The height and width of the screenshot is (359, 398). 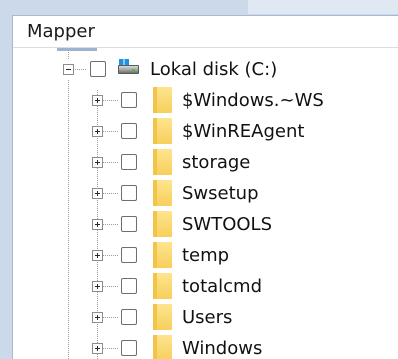 What do you see at coordinates (253, 101) in the screenshot?
I see `tree-node-label: $Windows.~WS` at bounding box center [253, 101].